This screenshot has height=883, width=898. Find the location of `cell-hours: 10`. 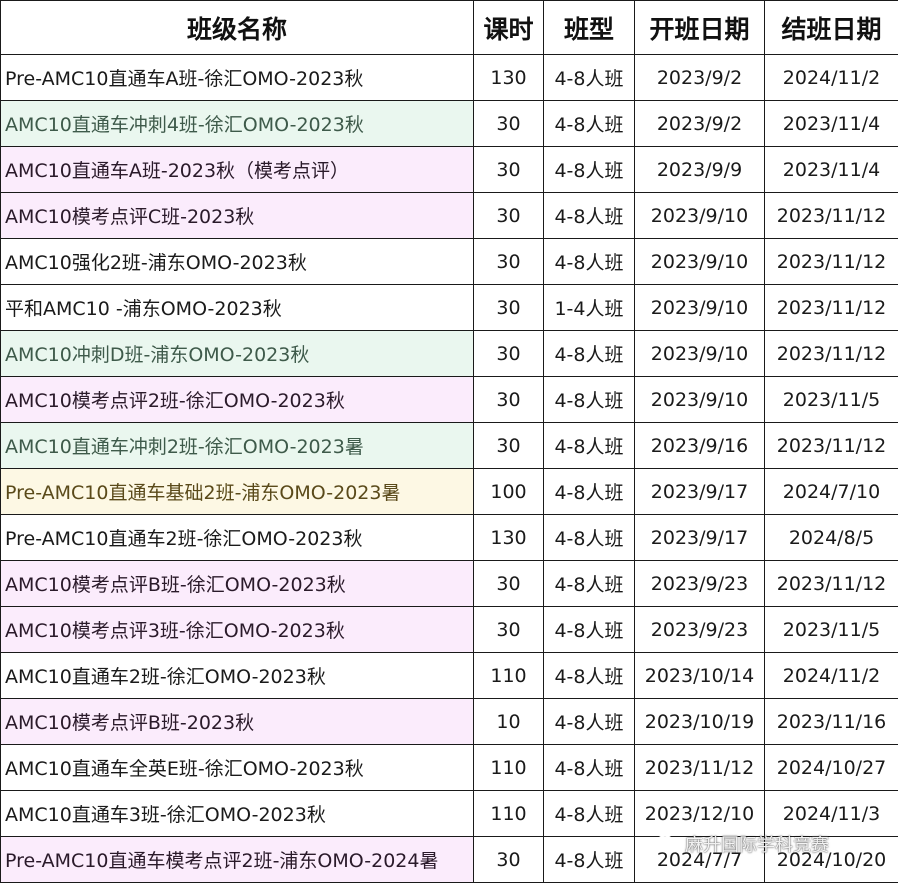

cell-hours: 10 is located at coordinates (509, 722).